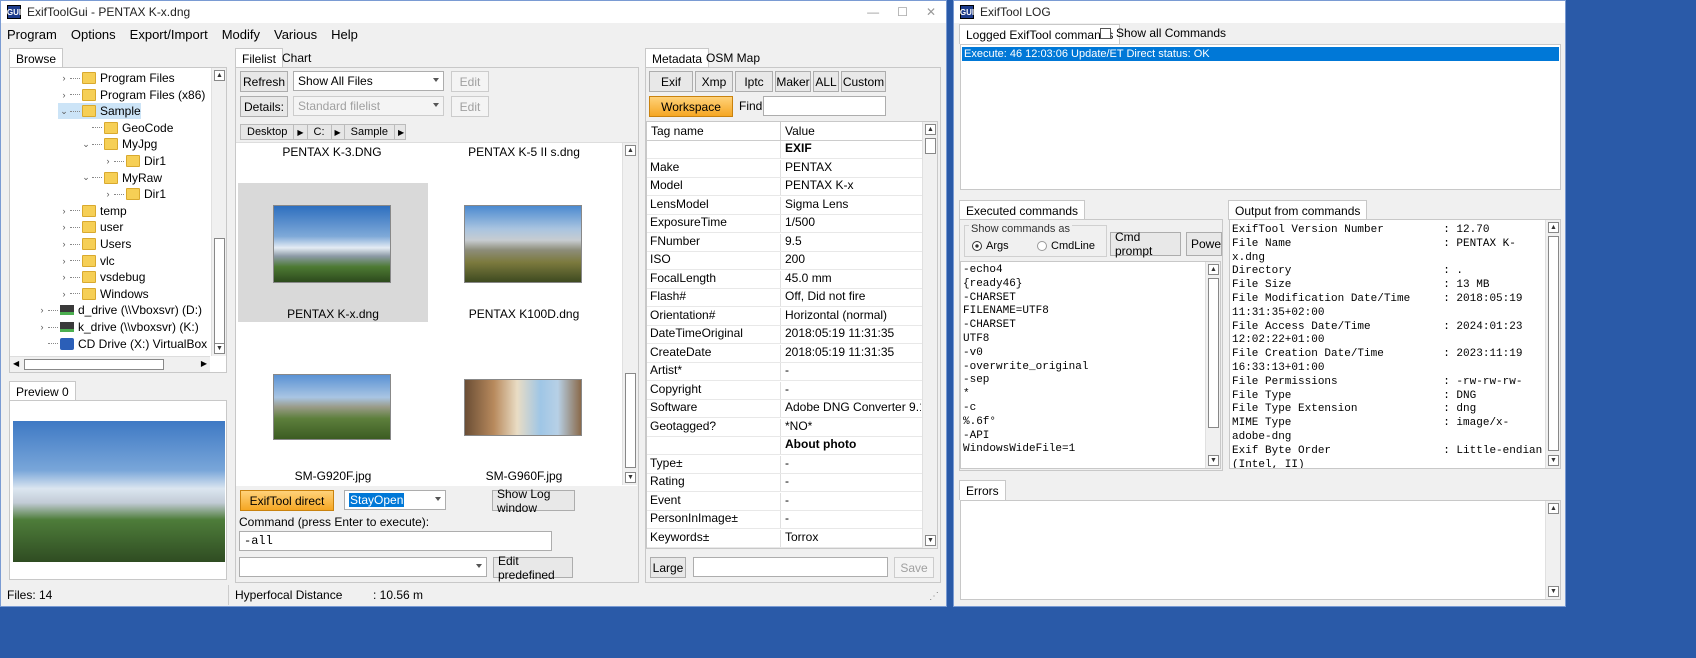  What do you see at coordinates (785, 390) in the screenshot?
I see `metadata-row: Copyright -` at bounding box center [785, 390].